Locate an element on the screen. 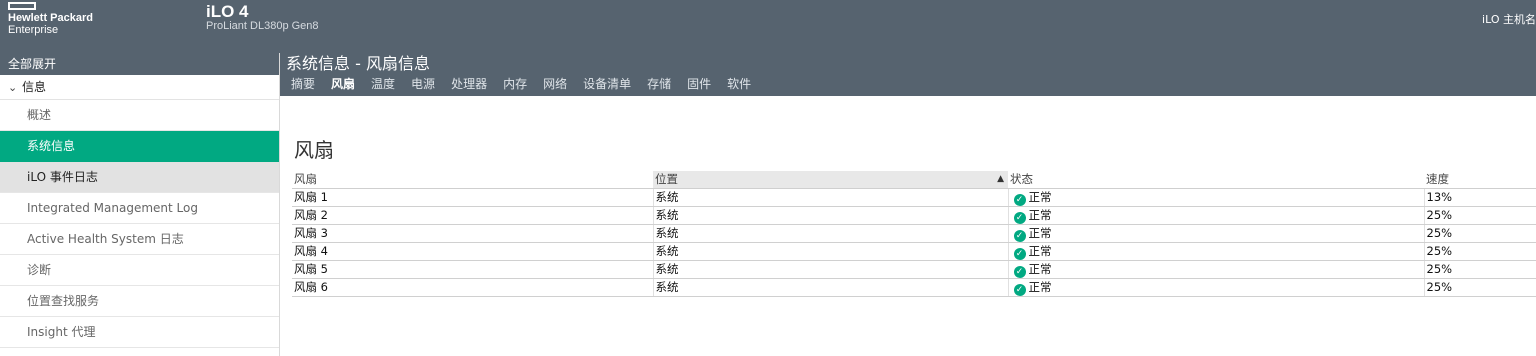 Image resolution: width=1536 pixels, height=356 pixels. tab-fans: 风扇 is located at coordinates (343, 84).